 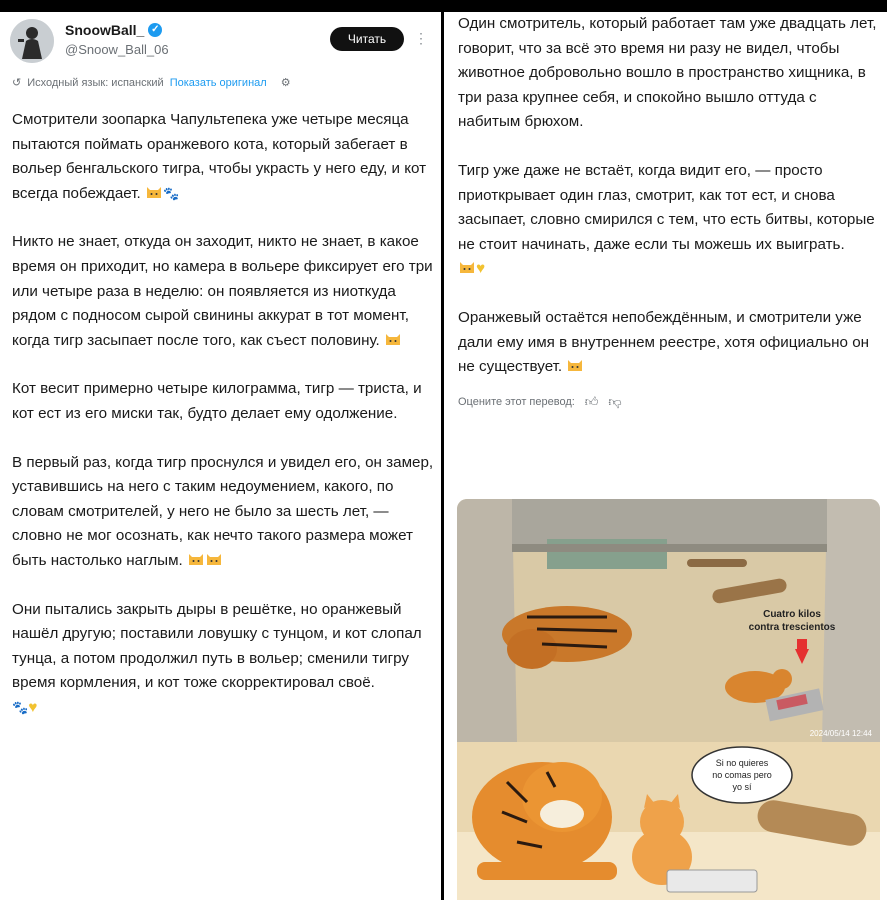 I want to click on photo-caption-line2: contra trescientos, so click(x=792, y=627).